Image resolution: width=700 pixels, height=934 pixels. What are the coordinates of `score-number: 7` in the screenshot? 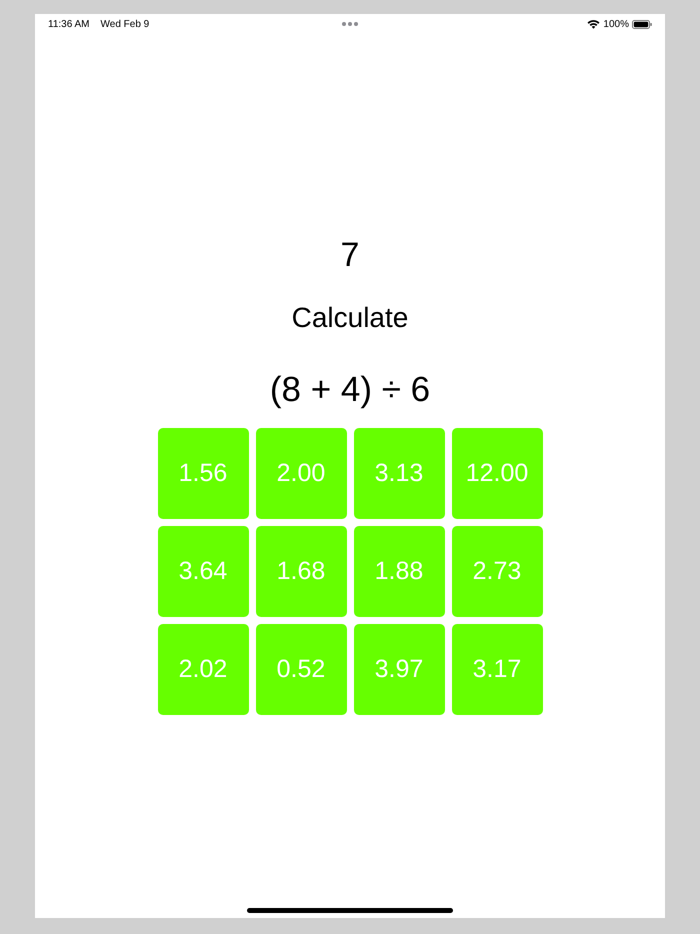 It's located at (350, 255).